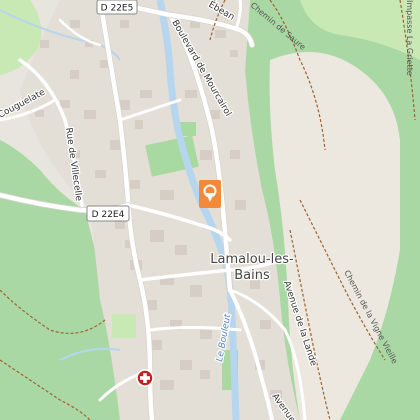 This screenshot has width=420, height=420. I want to click on road-shield-d22e4: D 22E4, so click(108, 213).